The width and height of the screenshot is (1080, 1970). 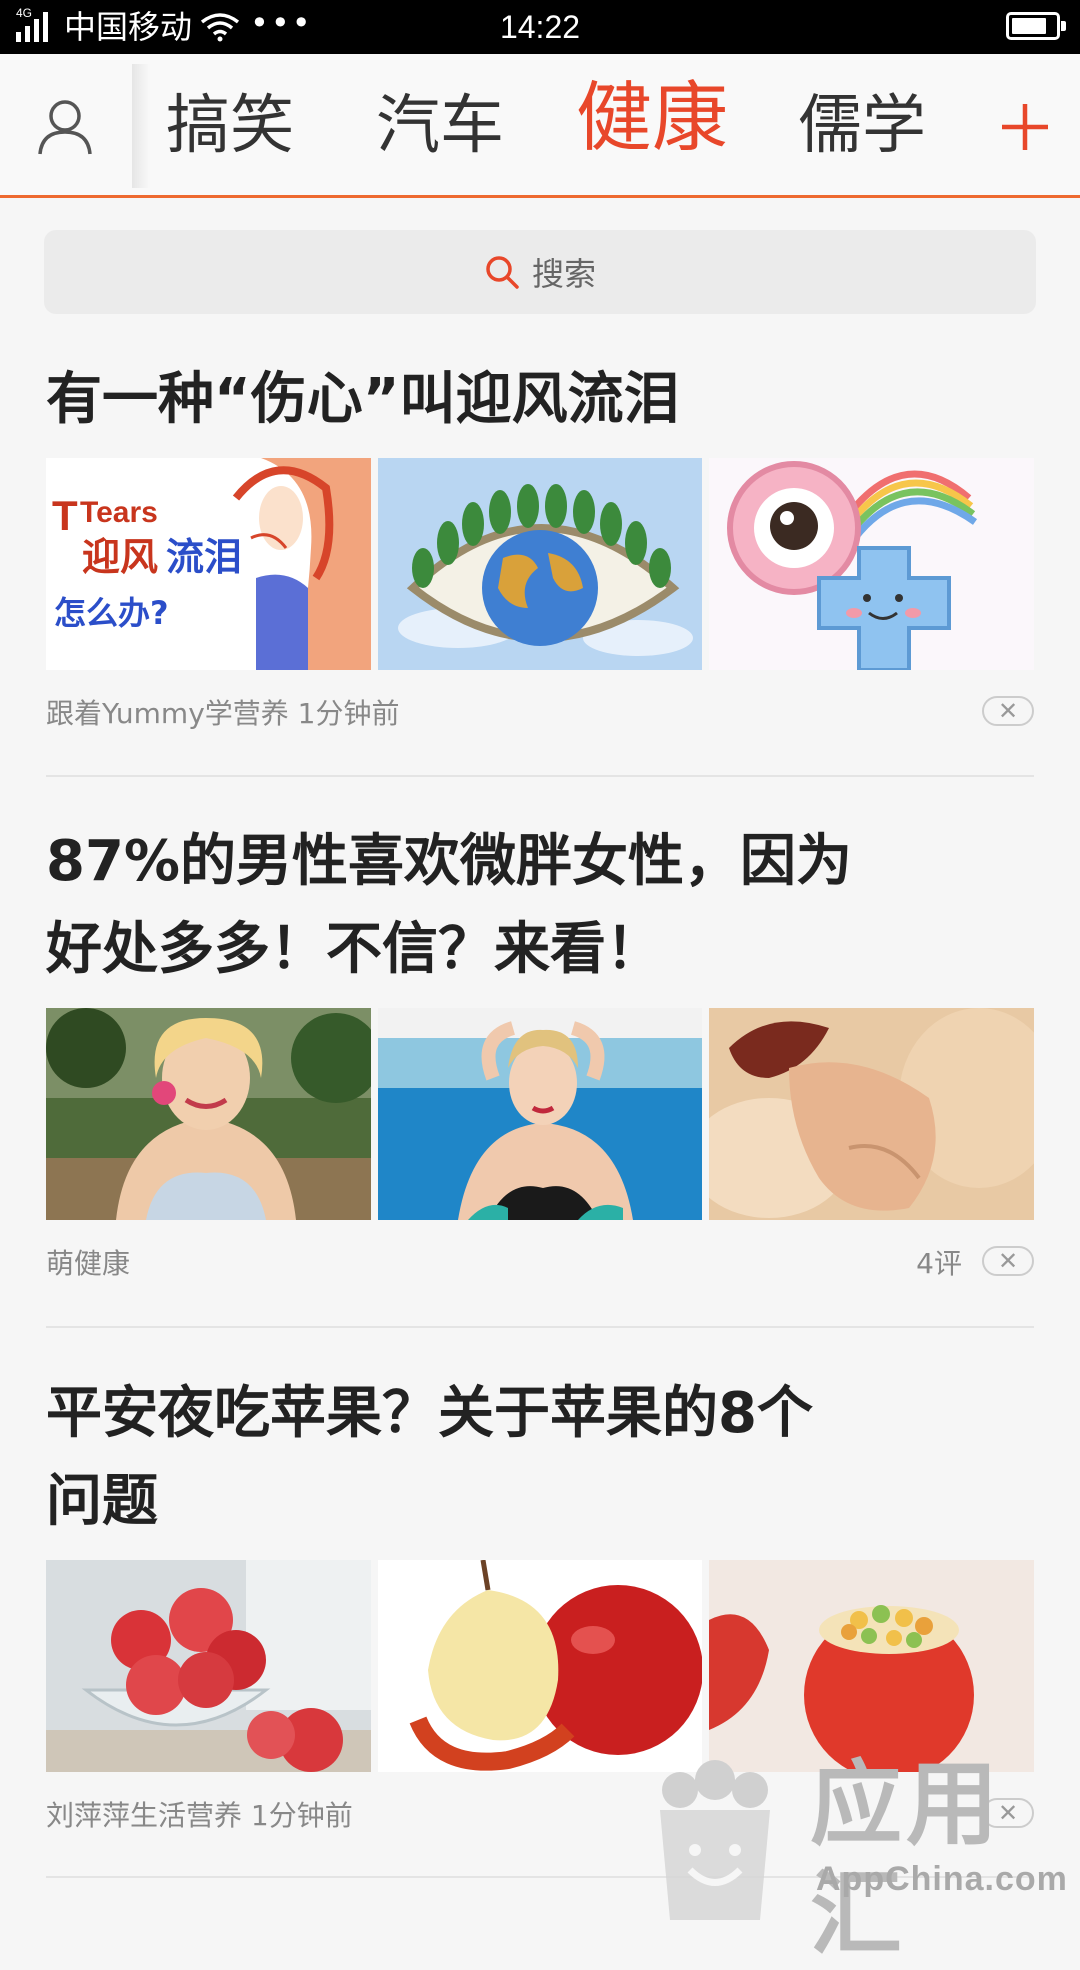 What do you see at coordinates (860, 1854) in the screenshot?
I see `appchina-watermark: 应用汇 AppChina.com` at bounding box center [860, 1854].